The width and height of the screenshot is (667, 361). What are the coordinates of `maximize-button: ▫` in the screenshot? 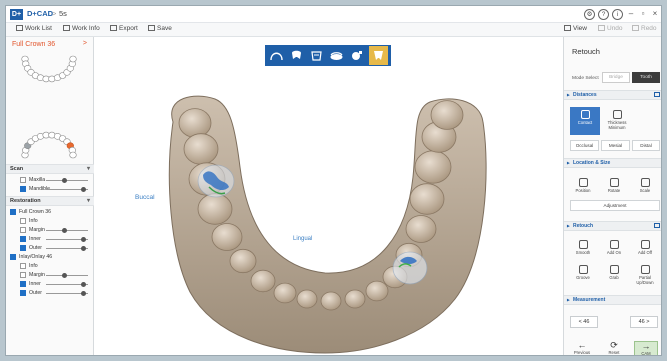 It's located at (643, 14).